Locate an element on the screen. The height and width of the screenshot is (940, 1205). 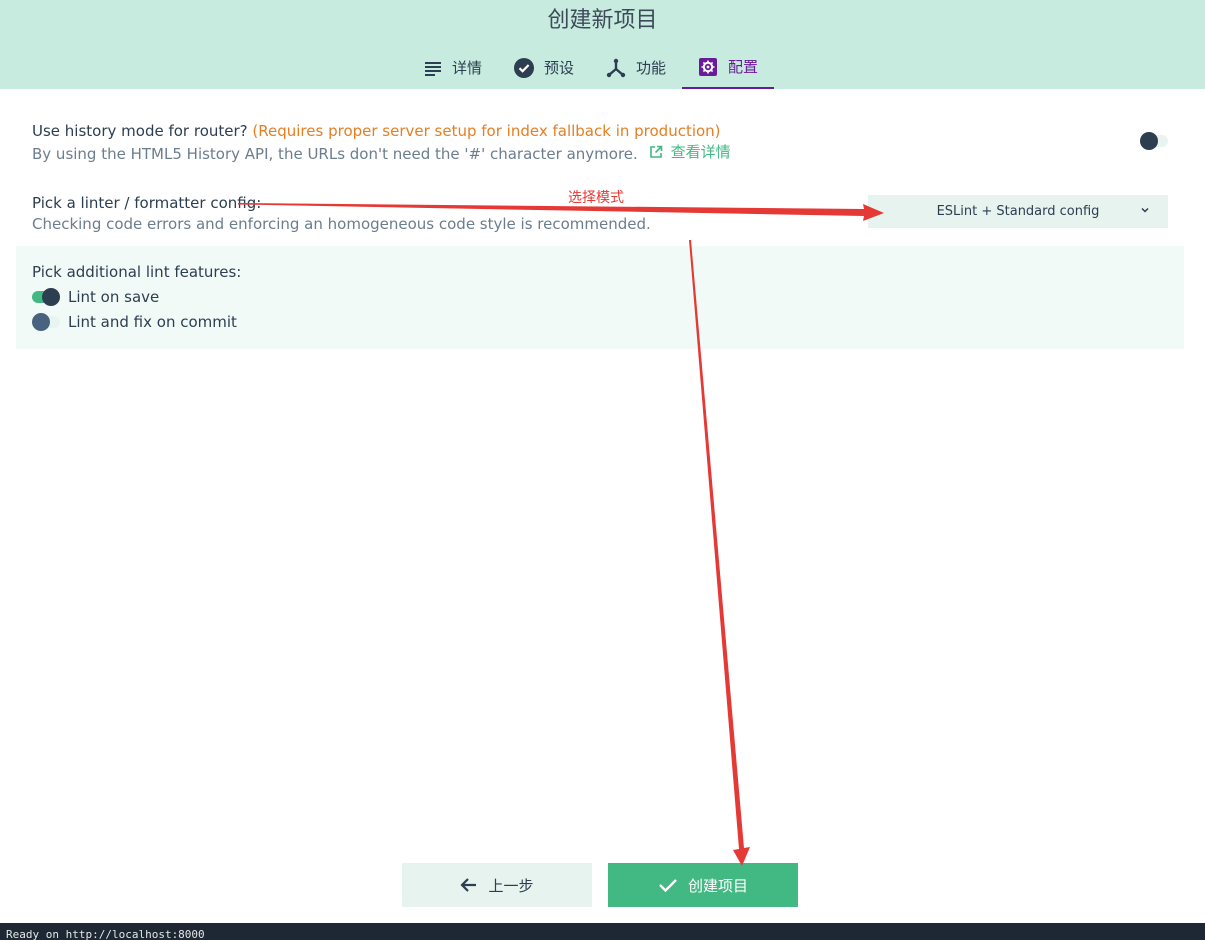
tab-presets-label: 预设 is located at coordinates (559, 68).